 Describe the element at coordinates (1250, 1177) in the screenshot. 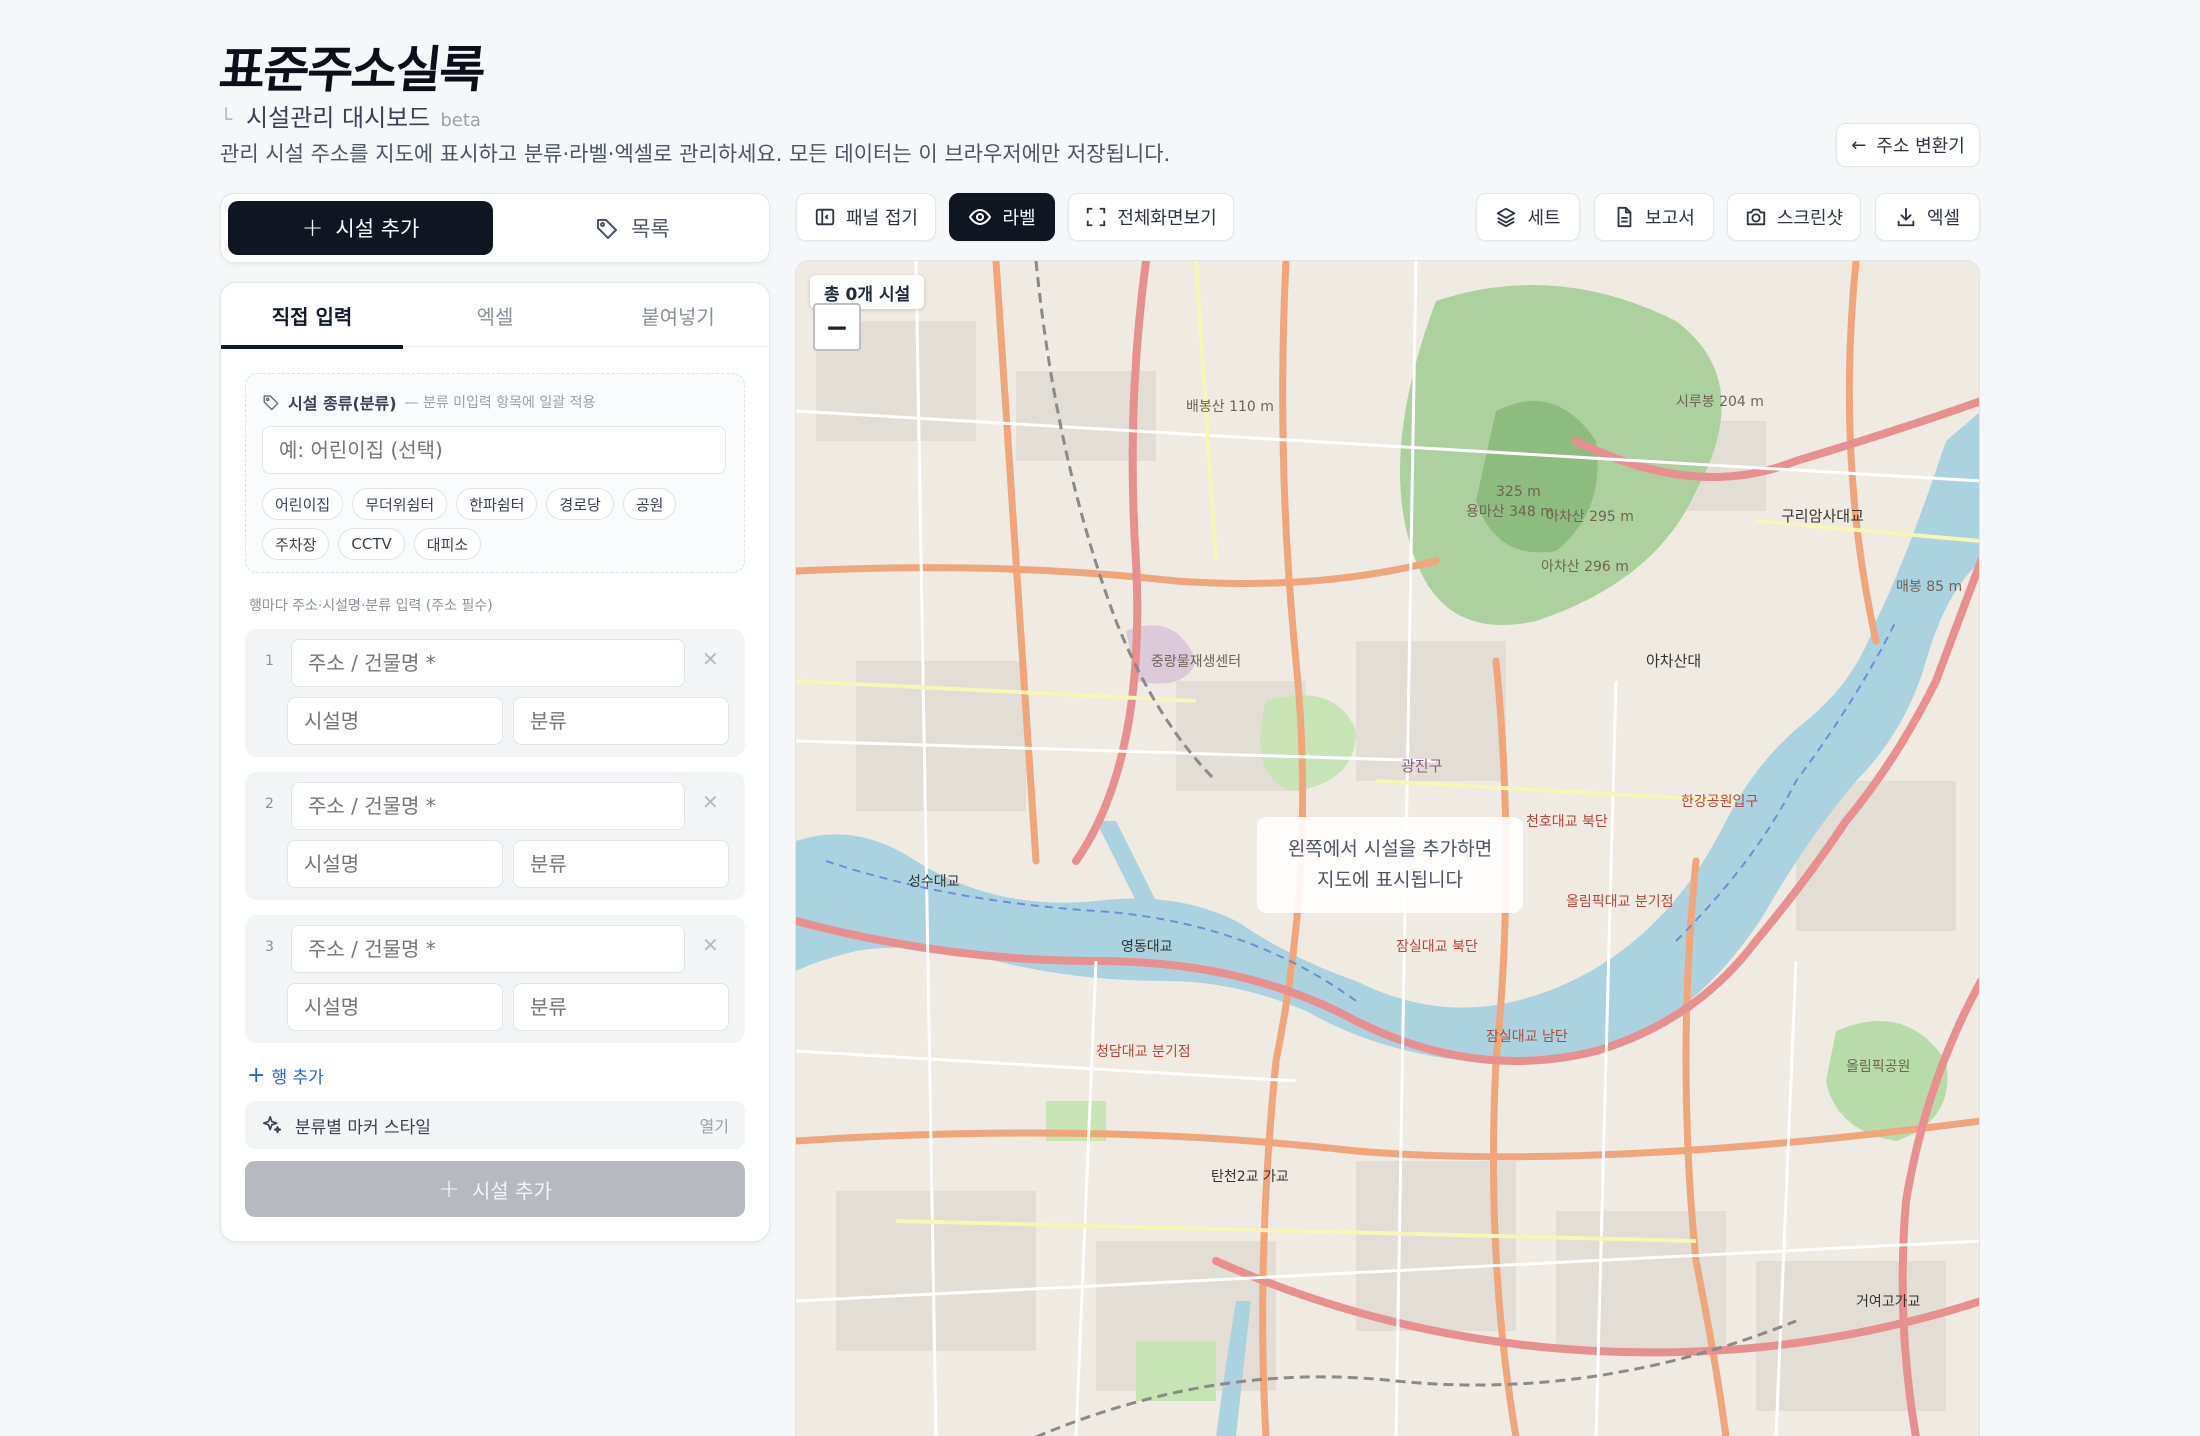

I see `map-label: 탄천2교 가교` at that location.